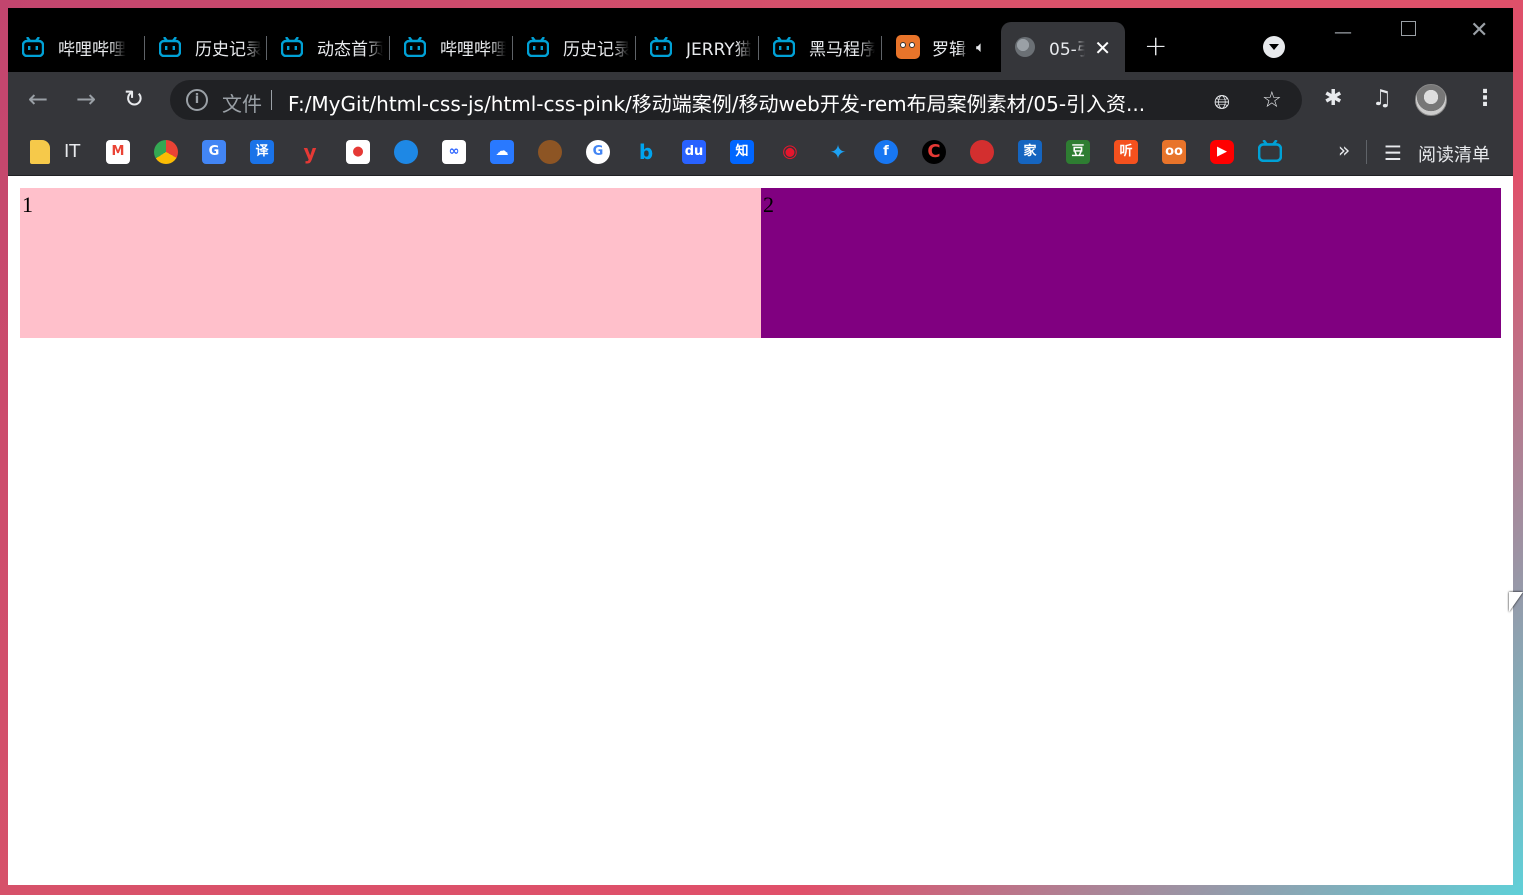 The image size is (1523, 895). Describe the element at coordinates (1382, 98) in the screenshot. I see `media-control-icon: ♫` at that location.